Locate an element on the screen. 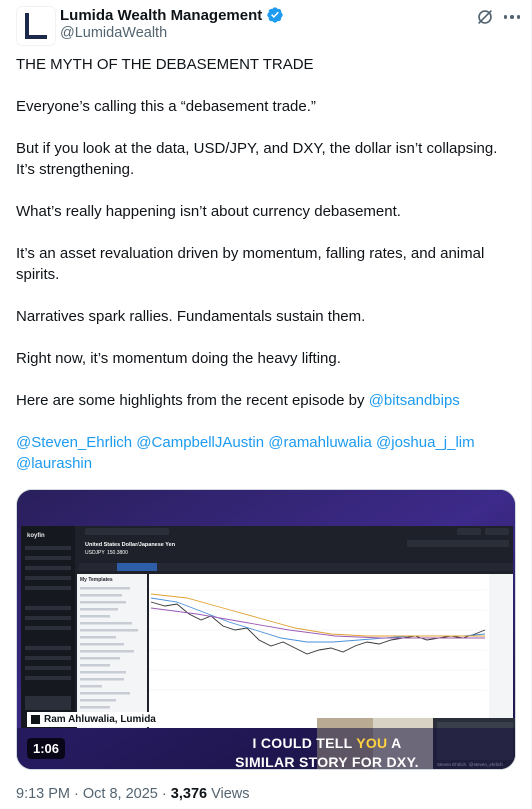  koyfin-logo: koyfin is located at coordinates (36, 536).